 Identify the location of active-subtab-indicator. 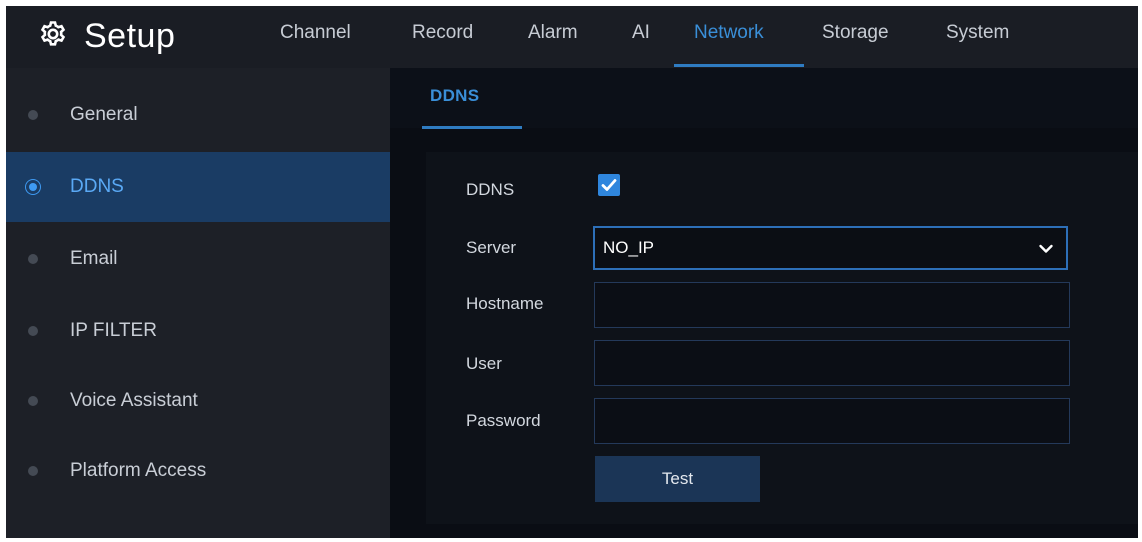
(472, 127).